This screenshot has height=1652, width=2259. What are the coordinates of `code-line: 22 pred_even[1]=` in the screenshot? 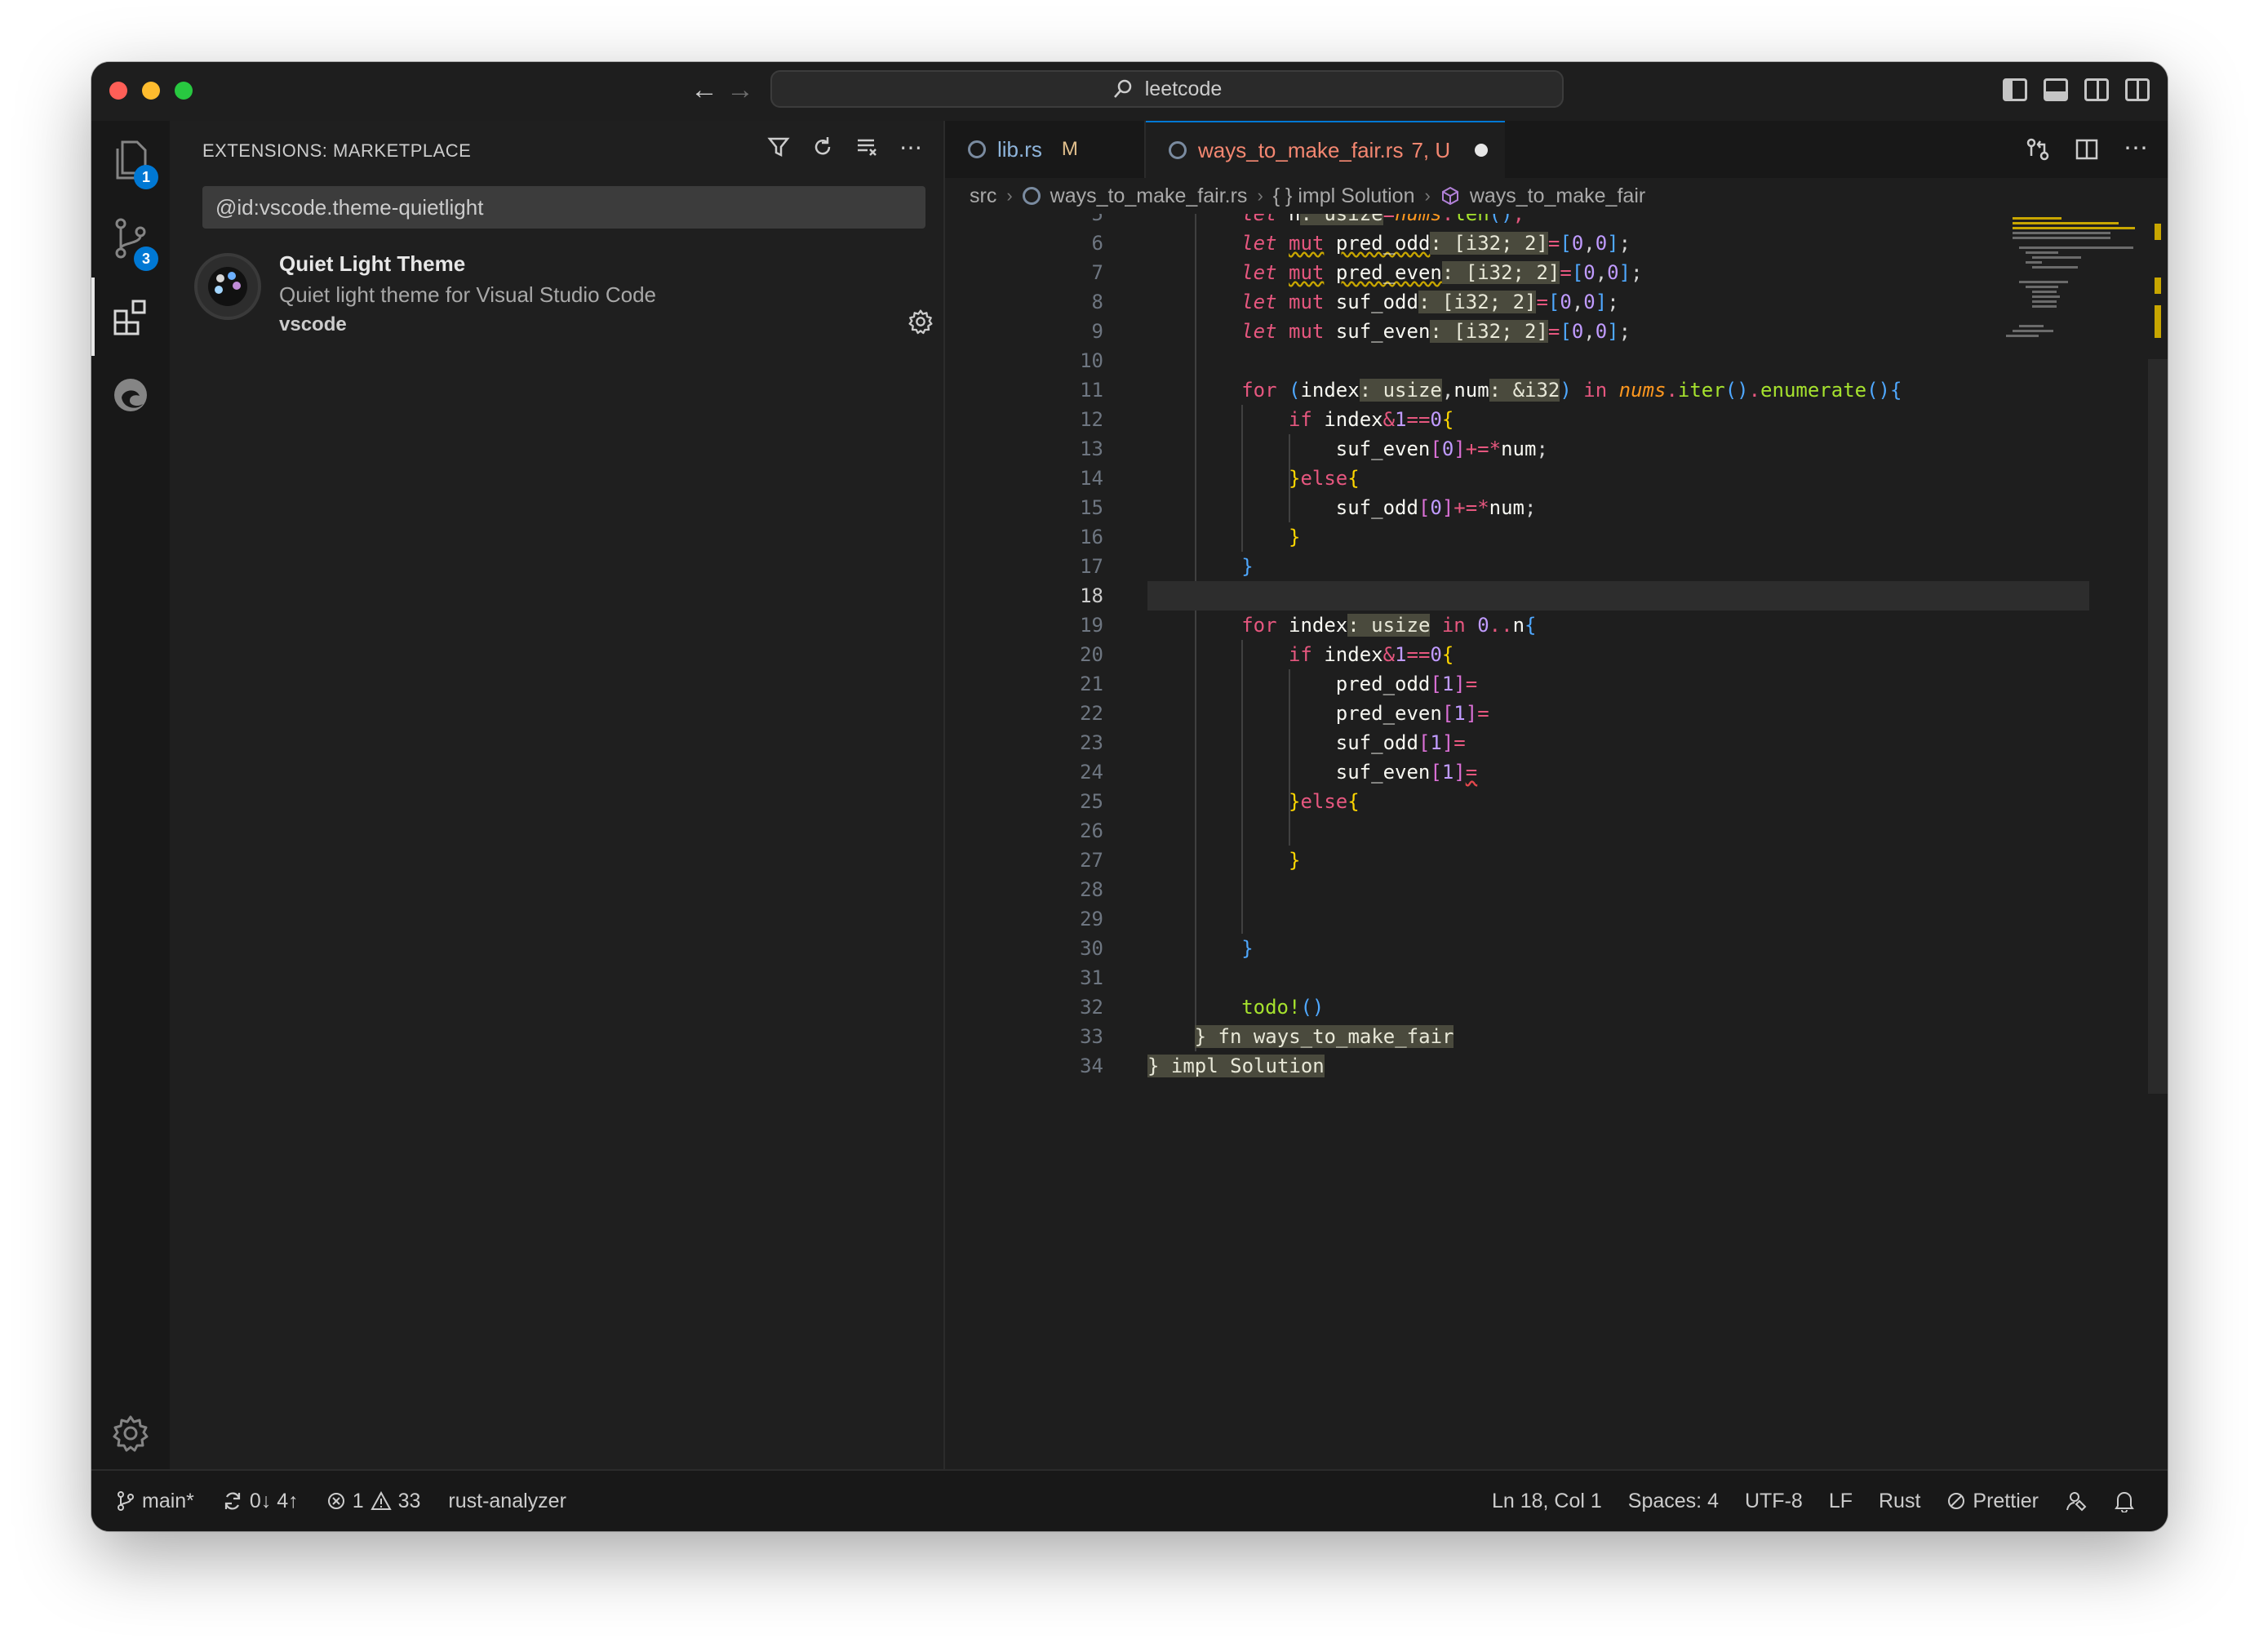 It's located at (1528, 713).